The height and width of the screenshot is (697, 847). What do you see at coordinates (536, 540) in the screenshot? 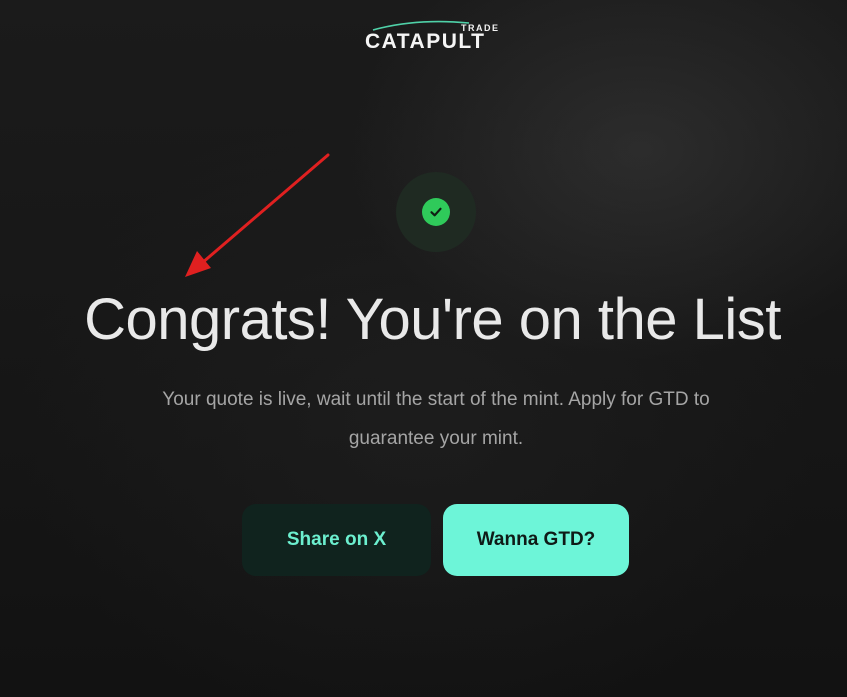
I see `wanna-gtd-button: Wanna GTD?` at bounding box center [536, 540].